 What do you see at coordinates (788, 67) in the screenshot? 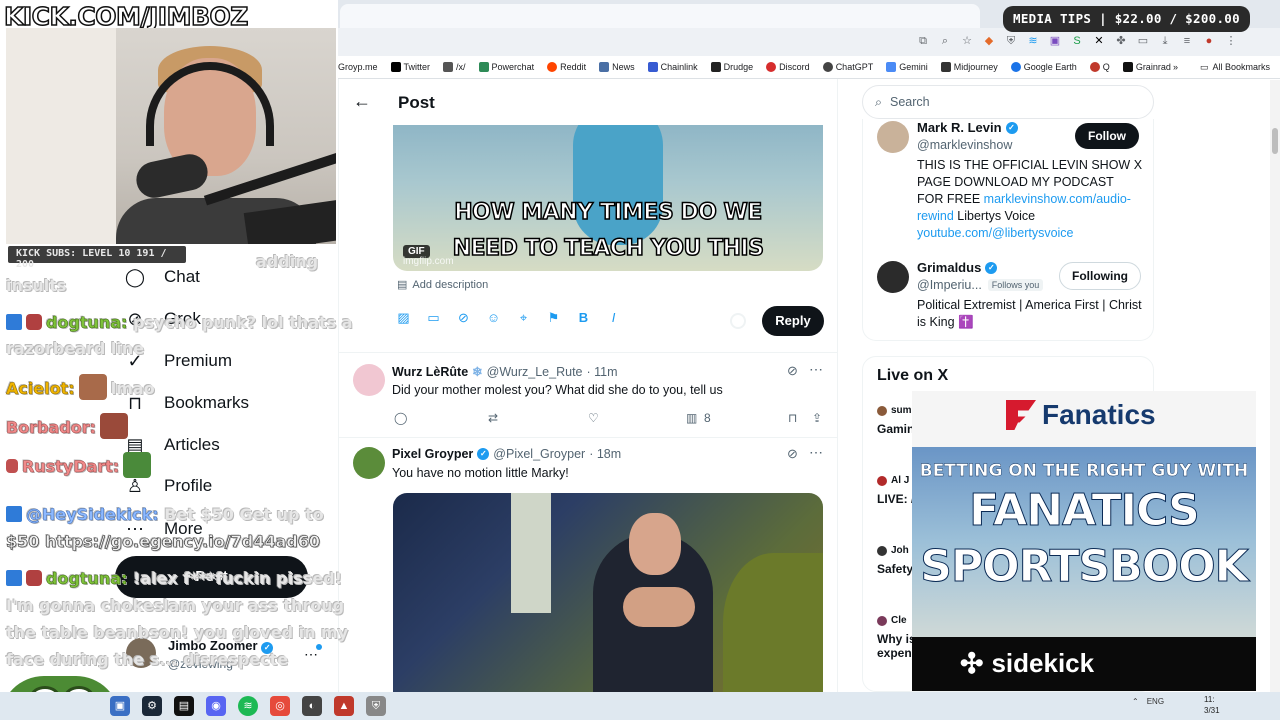
I see `bookmark-item: Discord` at bounding box center [788, 67].